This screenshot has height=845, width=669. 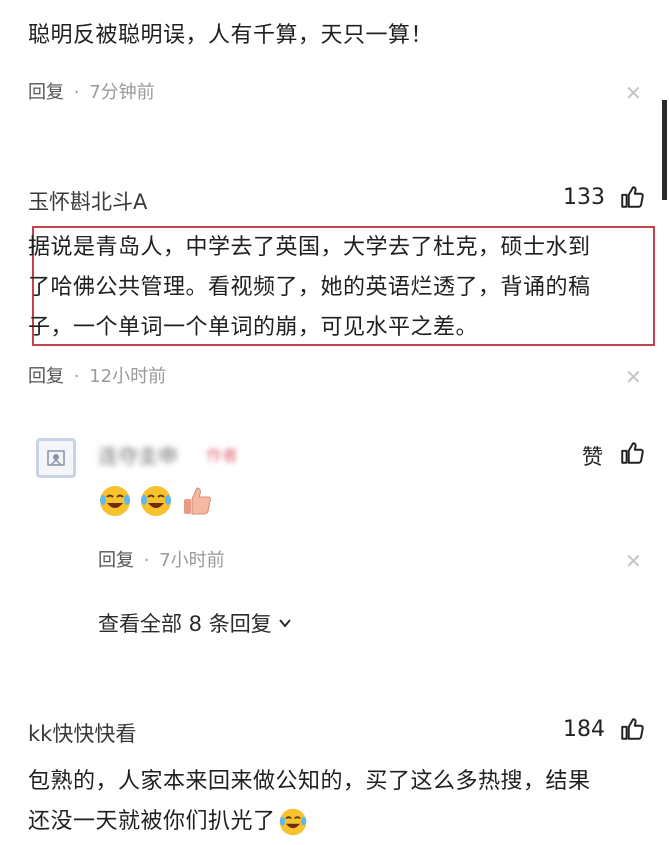 I want to click on comment-2-line-2: 了哈佛公共管理。看视频了，她的英语烂透了，背诵的稿, so click(x=309, y=287).